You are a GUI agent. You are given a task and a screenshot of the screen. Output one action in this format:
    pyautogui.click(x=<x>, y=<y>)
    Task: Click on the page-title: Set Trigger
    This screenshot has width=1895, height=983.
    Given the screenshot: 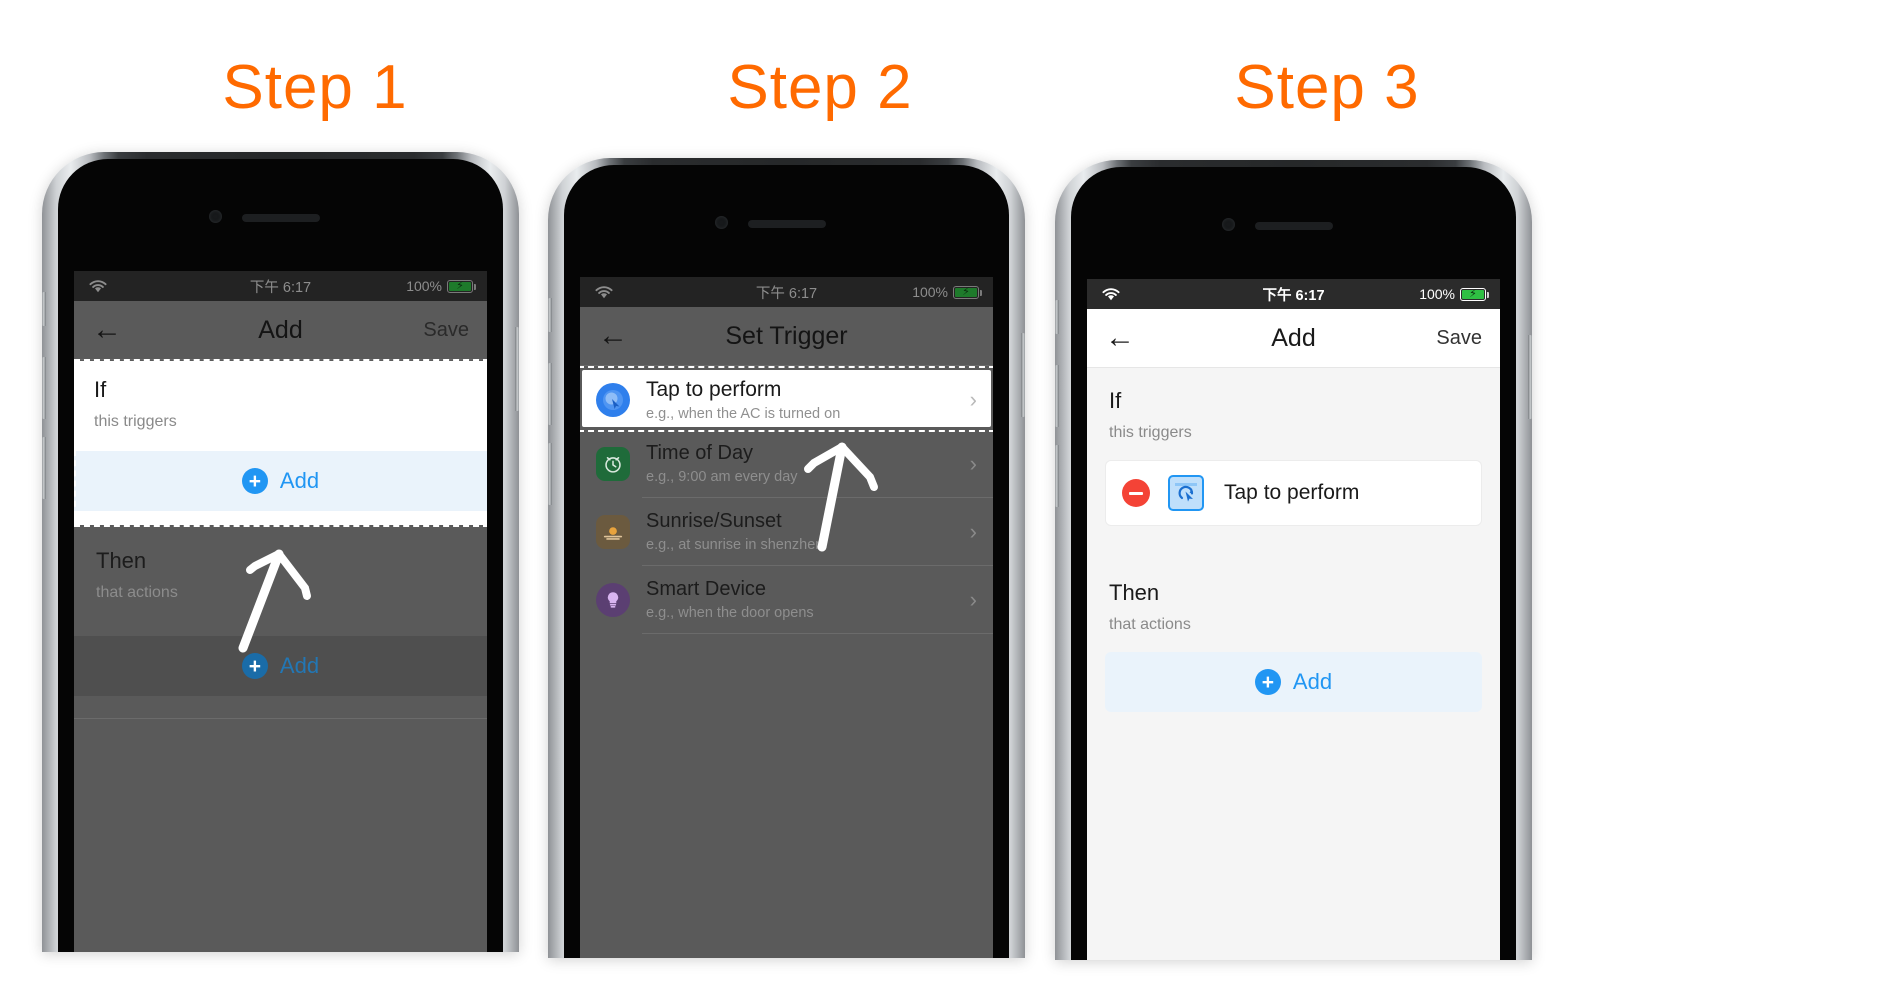 What is the action you would take?
    pyautogui.click(x=786, y=335)
    